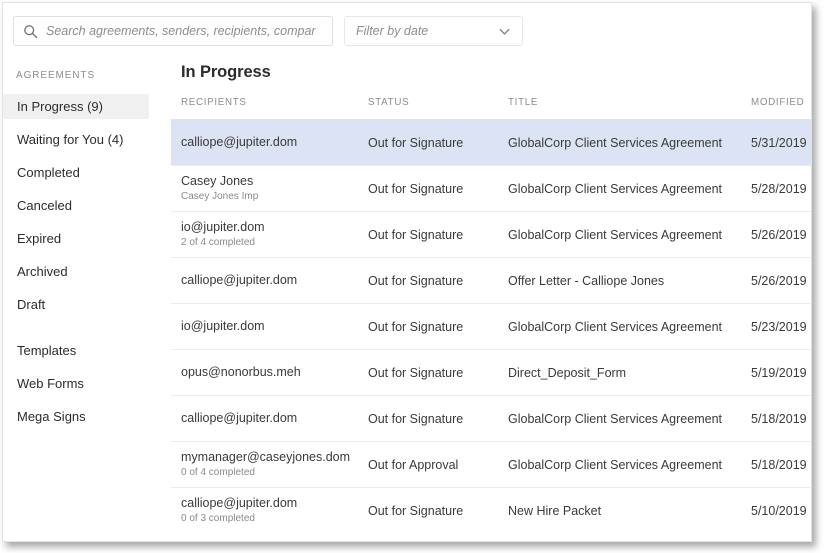 The width and height of the screenshot is (830, 553). I want to click on sidebar-divider-gap, so click(87, 331).